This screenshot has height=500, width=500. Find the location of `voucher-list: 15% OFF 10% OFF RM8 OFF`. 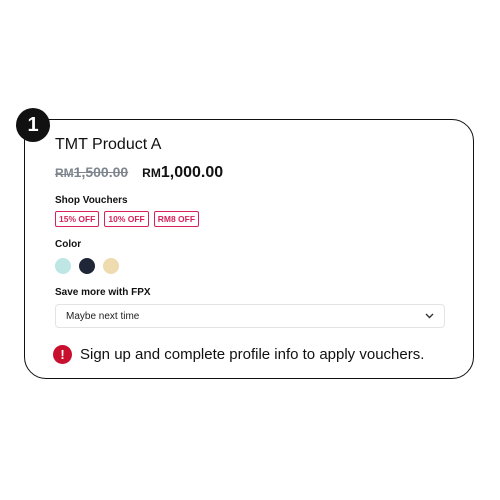

voucher-list: 15% OFF 10% OFF RM8 OFF is located at coordinates (127, 219).